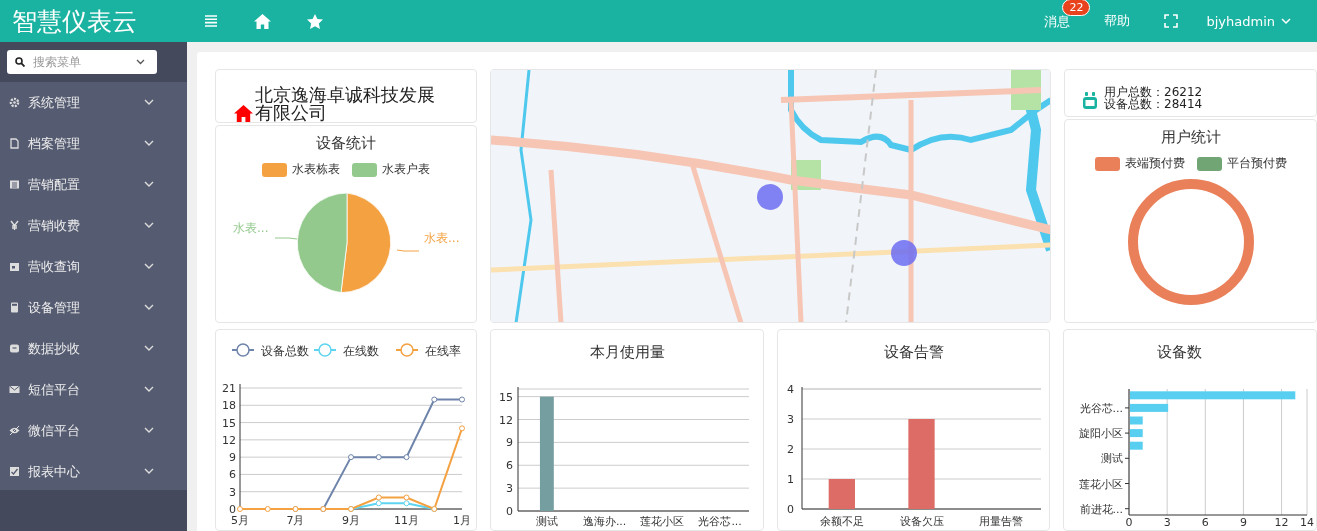 The width and height of the screenshot is (1317, 531). What do you see at coordinates (406, 520) in the screenshot?
I see `axis-tick-label: 11月` at bounding box center [406, 520].